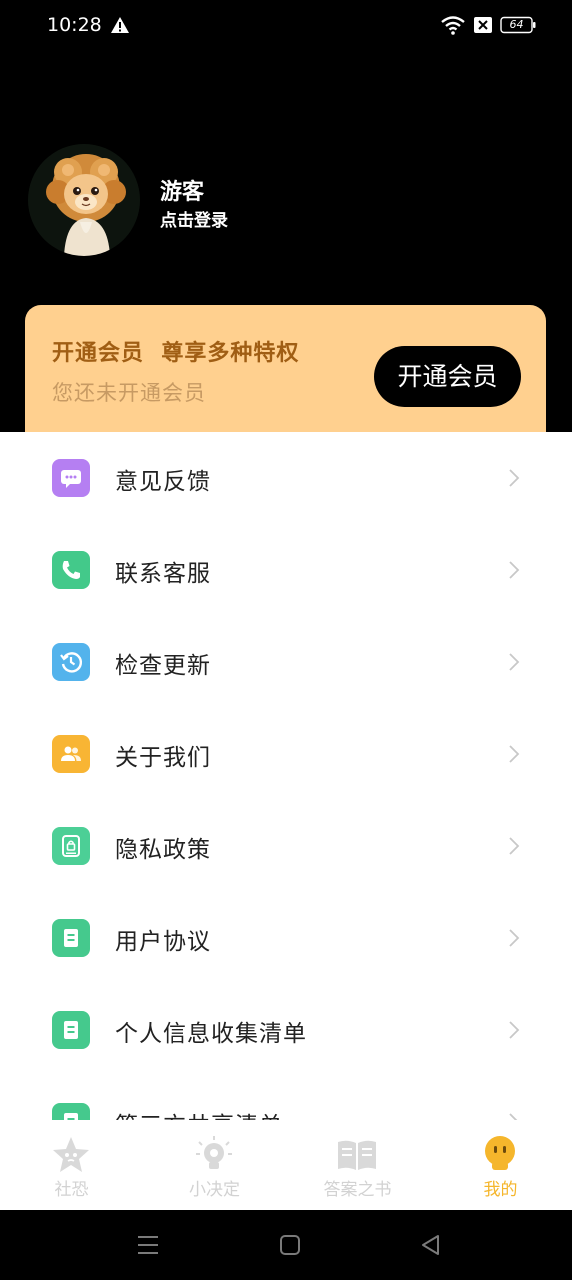 The width and height of the screenshot is (572, 1280). What do you see at coordinates (285, 375) in the screenshot?
I see `vip-card: 开通会员 尊享多种特权 您还未开通会员 开通会员` at bounding box center [285, 375].